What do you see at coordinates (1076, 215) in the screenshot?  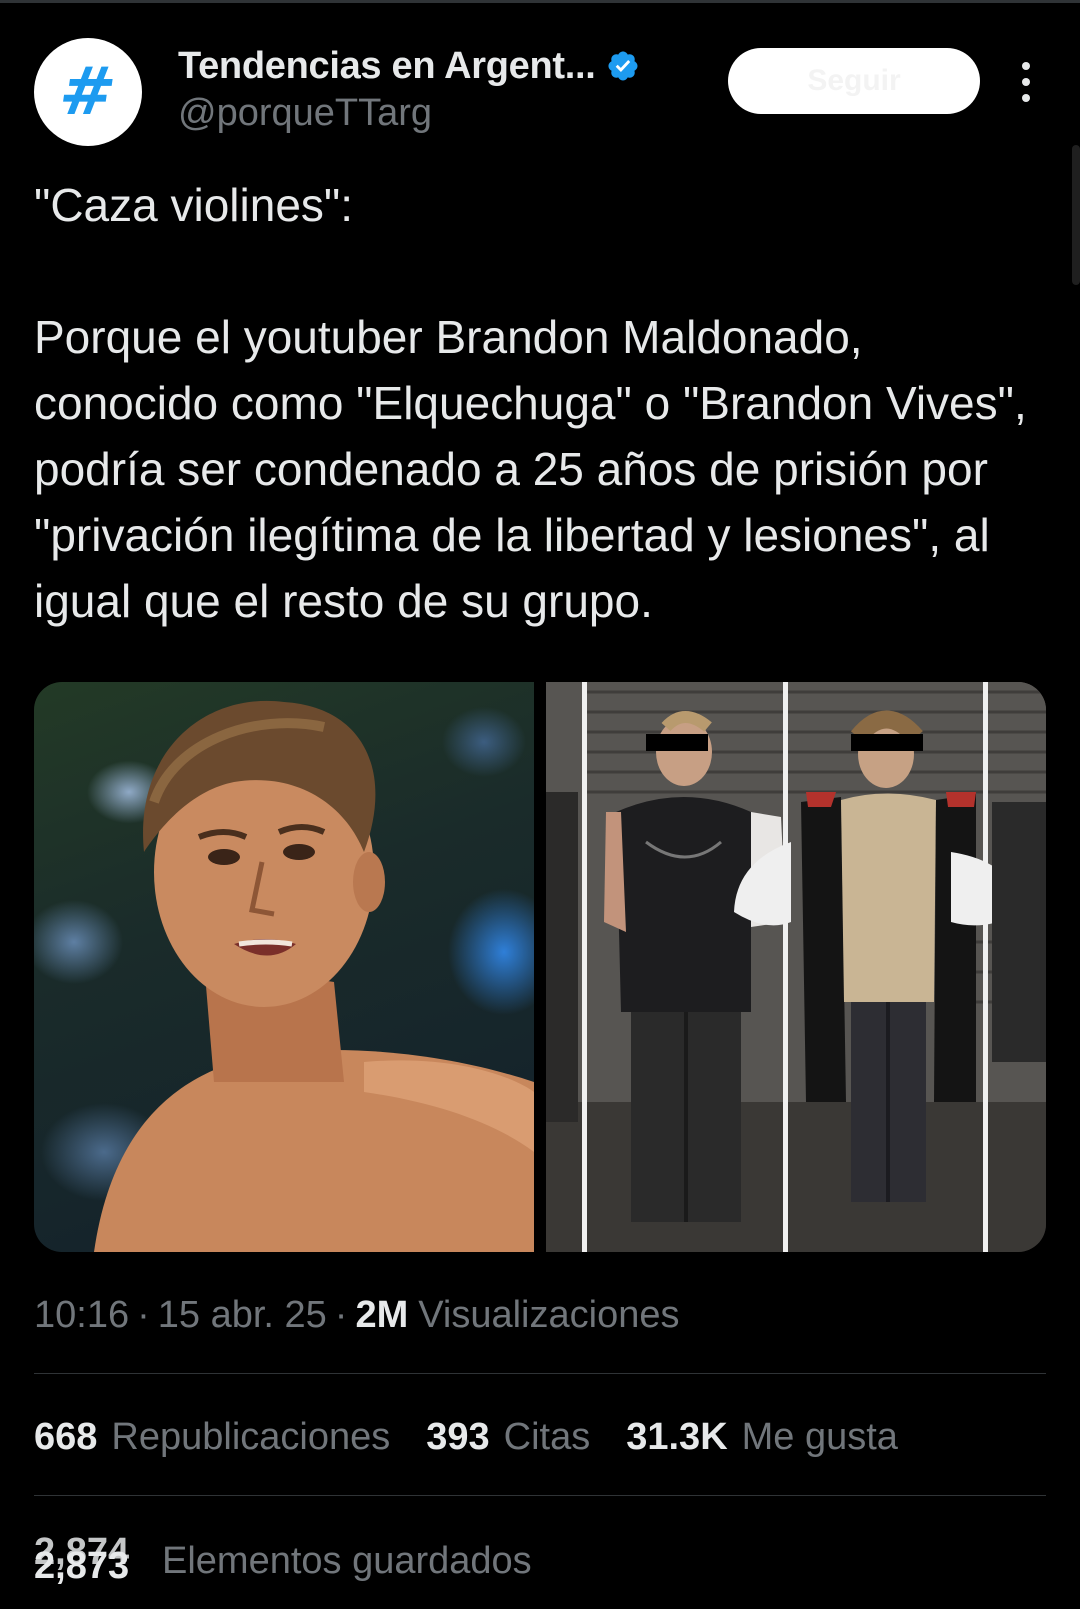 I see `scrollbar` at bounding box center [1076, 215].